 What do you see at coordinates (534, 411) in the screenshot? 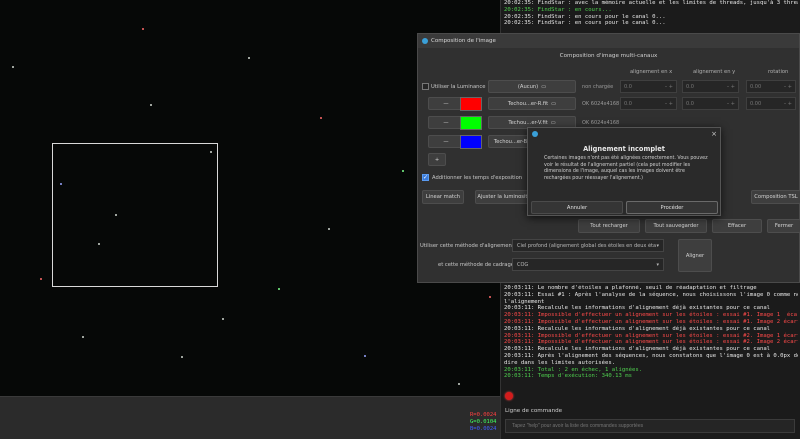
I see `command-line-label: Ligne de commande` at bounding box center [534, 411].